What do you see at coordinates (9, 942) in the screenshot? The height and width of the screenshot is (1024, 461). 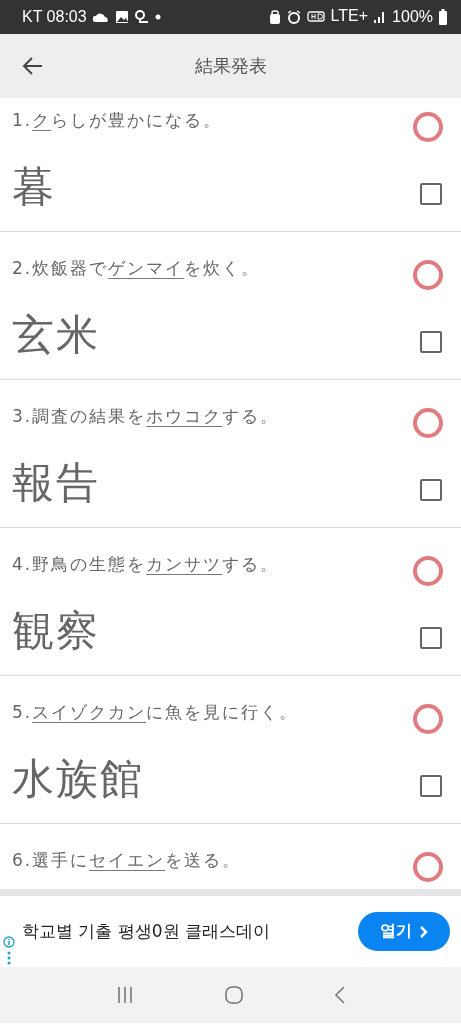 I see `info-icon` at bounding box center [9, 942].